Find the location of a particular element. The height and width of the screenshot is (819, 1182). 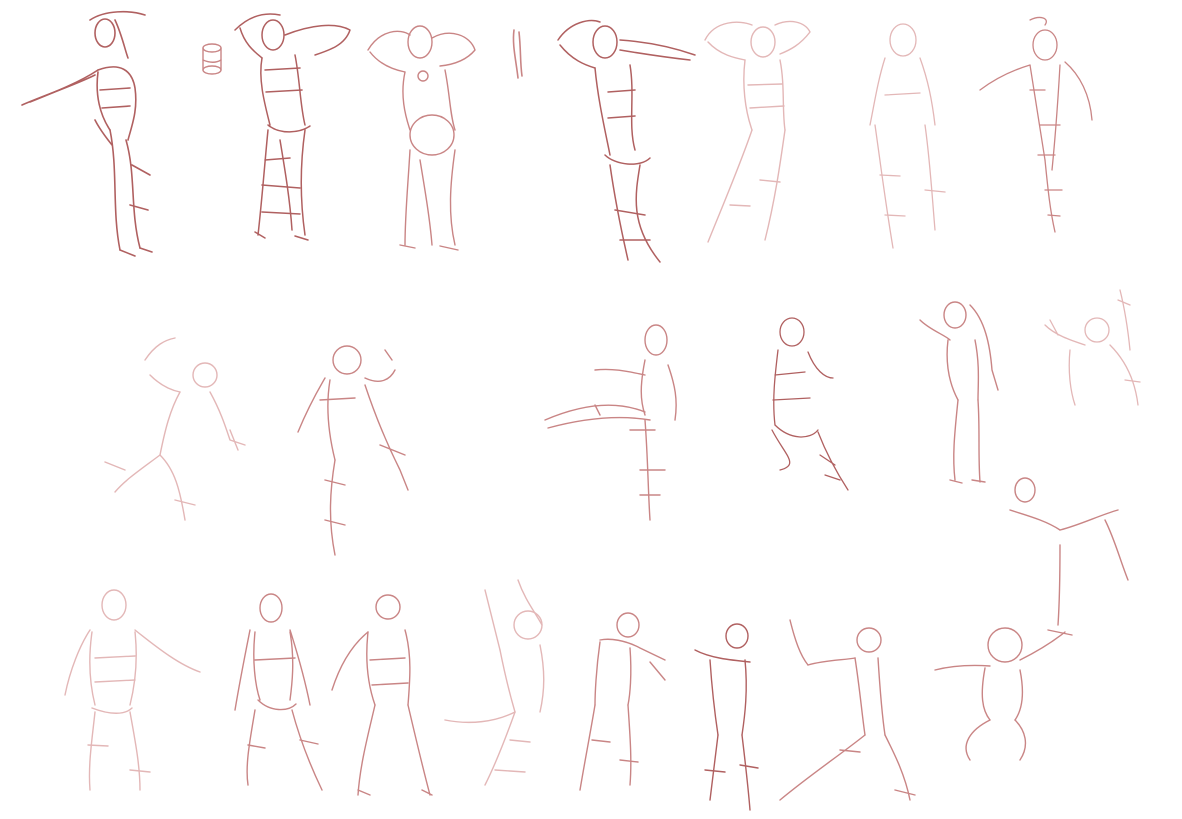

vertical-stroke-sketch is located at coordinates (517, 54).